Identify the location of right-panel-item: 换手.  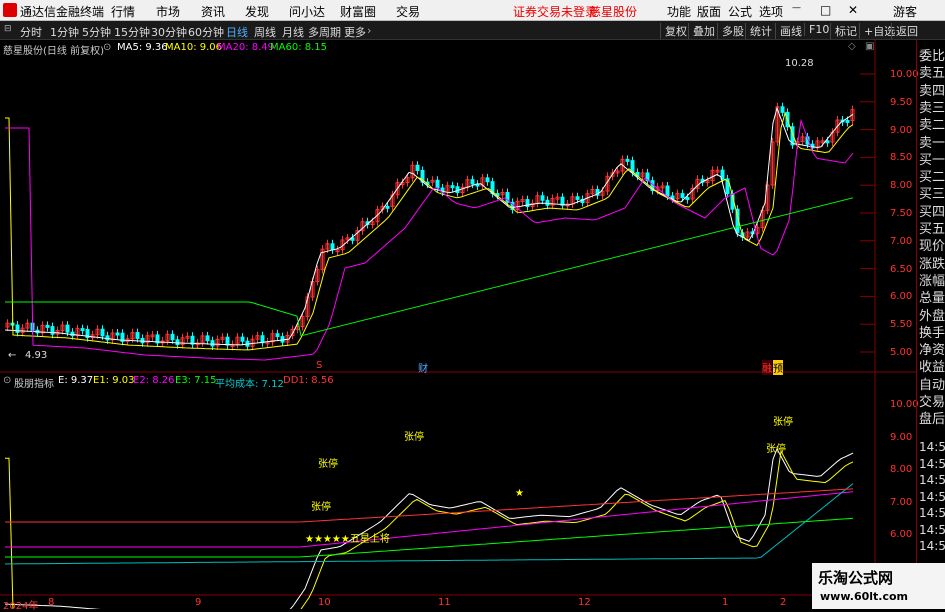
(932, 331).